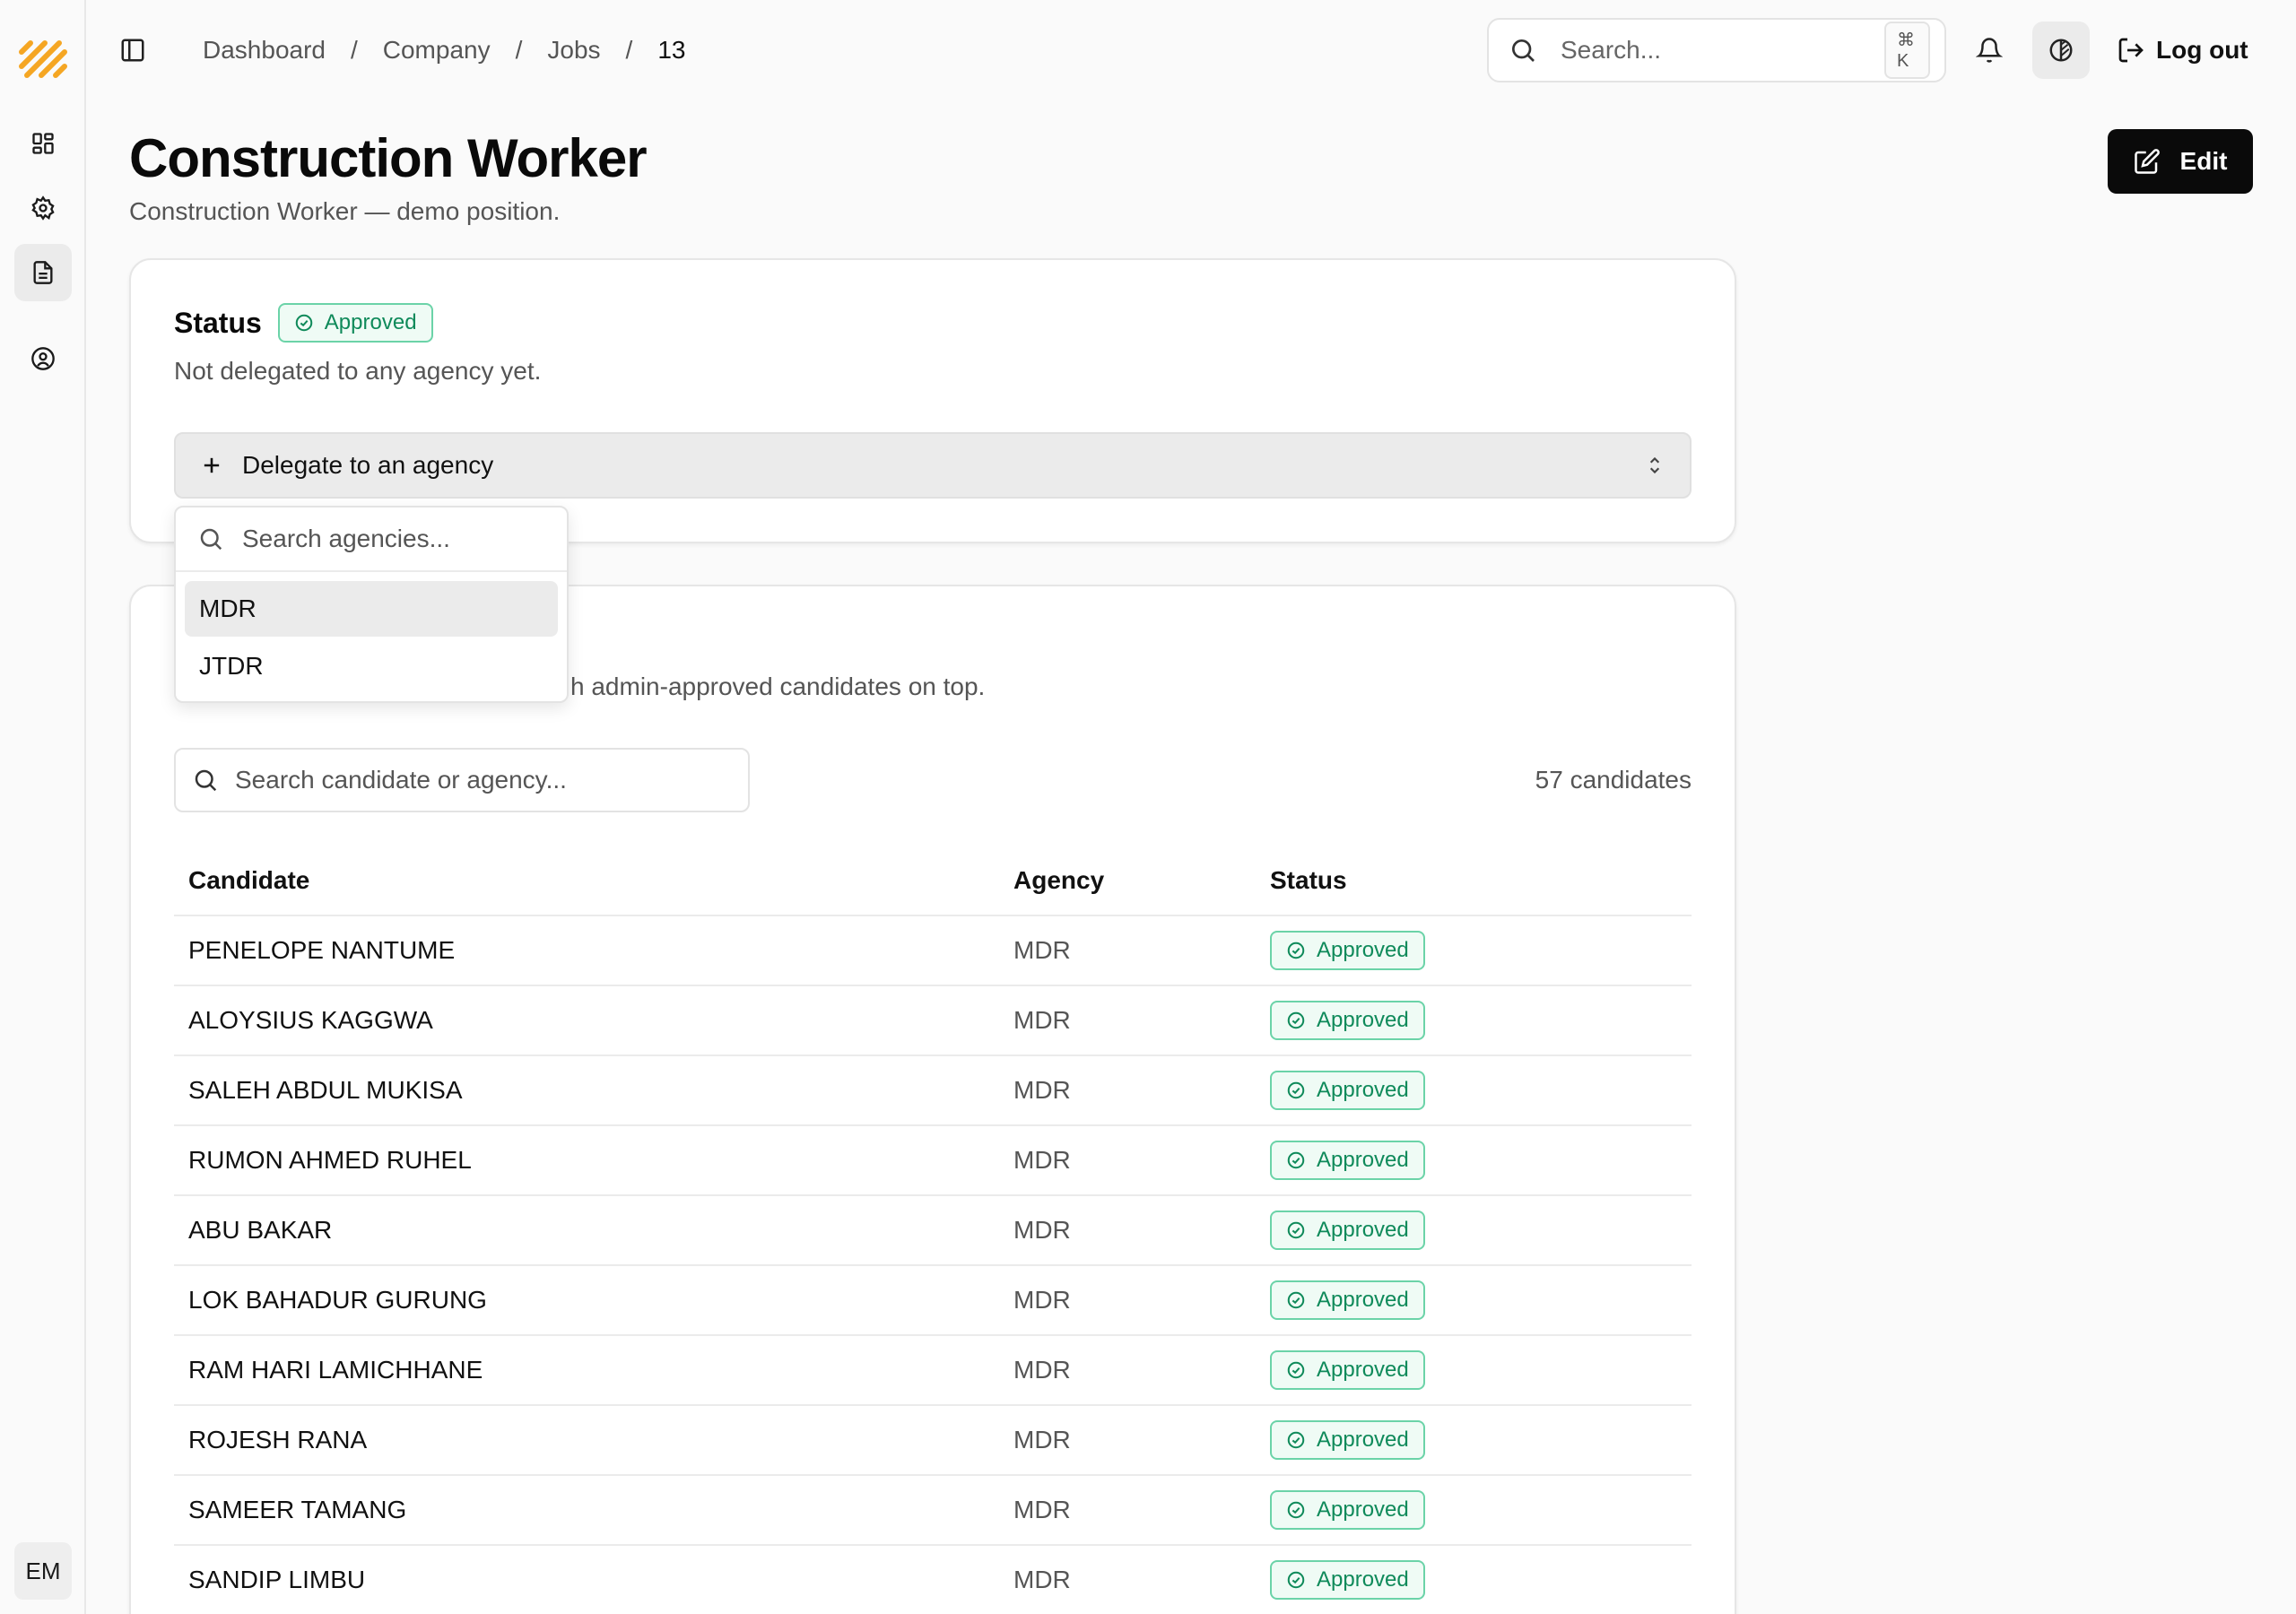 This screenshot has width=2296, height=1614. Describe the element at coordinates (593, 1090) in the screenshot. I see `candidate-name: SALEH ABDUL MUKISA` at that location.